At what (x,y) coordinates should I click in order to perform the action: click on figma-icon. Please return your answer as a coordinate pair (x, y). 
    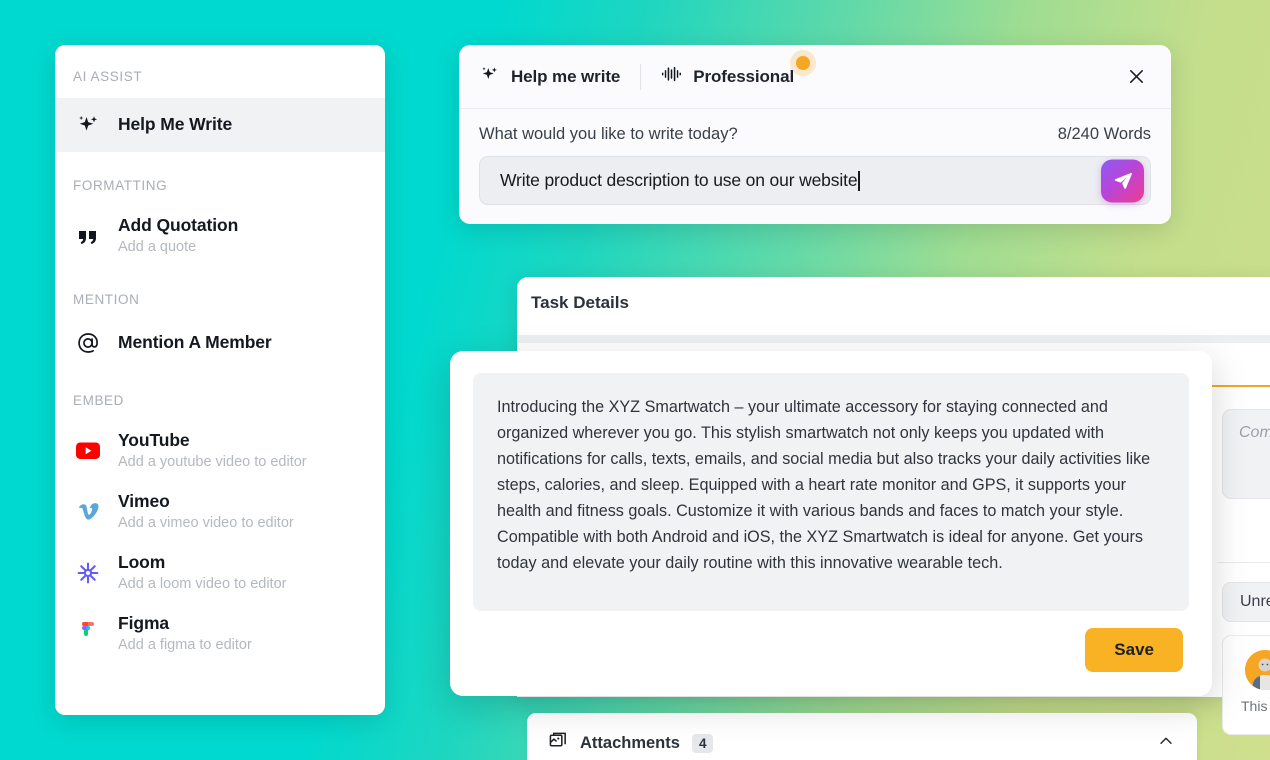
    Looking at the image, I should click on (88, 634).